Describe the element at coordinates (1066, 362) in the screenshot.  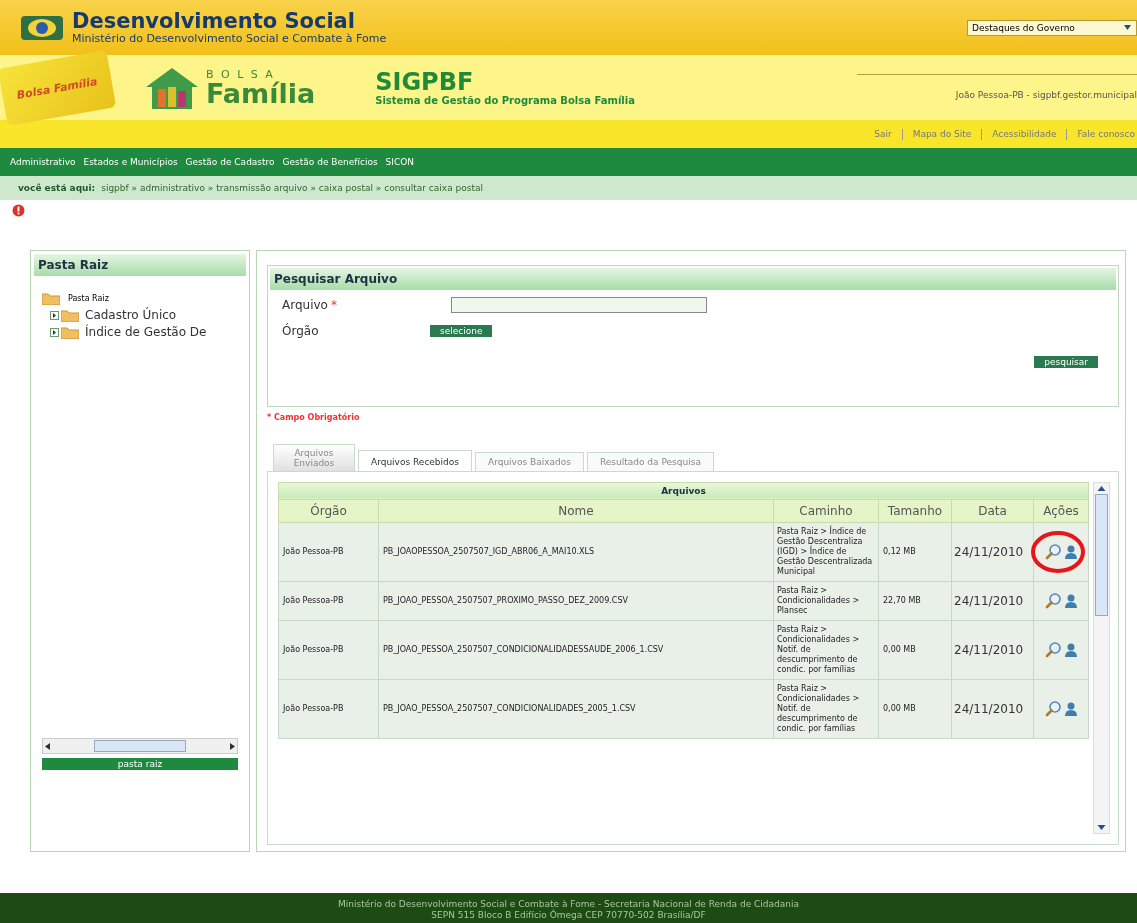
I see `search-button: pesquisar` at that location.